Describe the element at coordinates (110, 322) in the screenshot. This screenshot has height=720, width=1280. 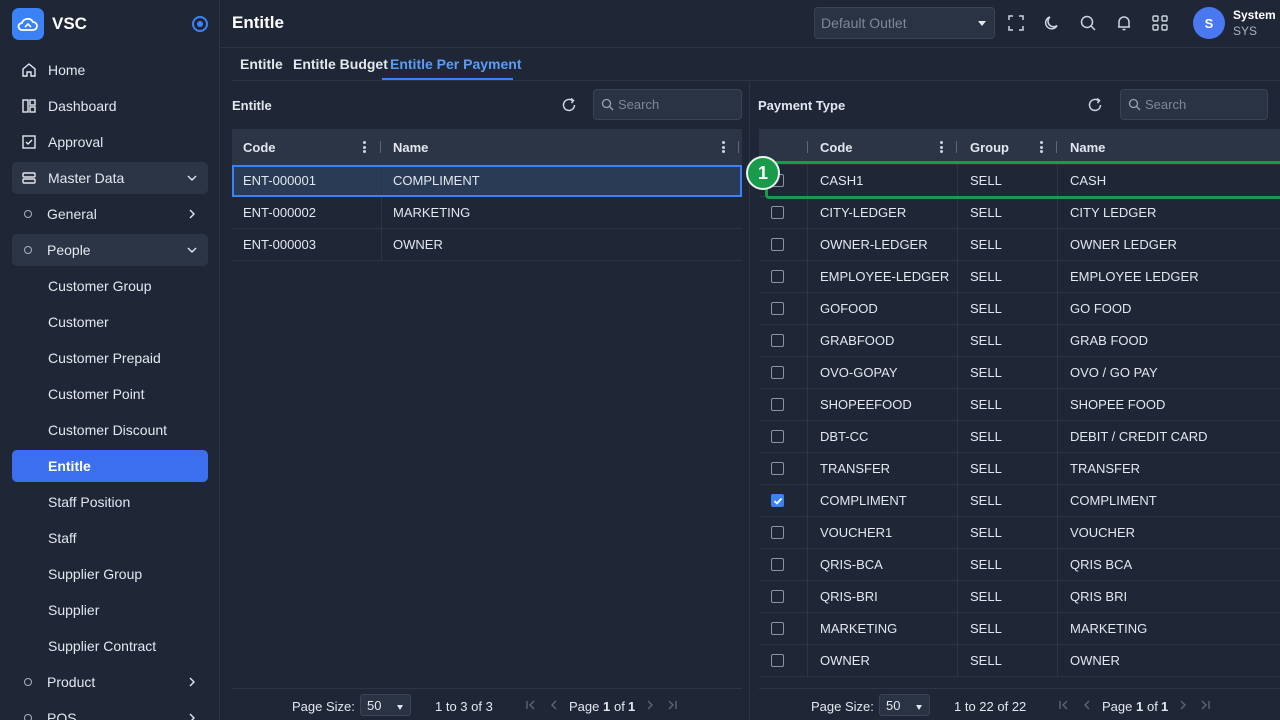
I see `sidebar-item-customer: Customer` at that location.